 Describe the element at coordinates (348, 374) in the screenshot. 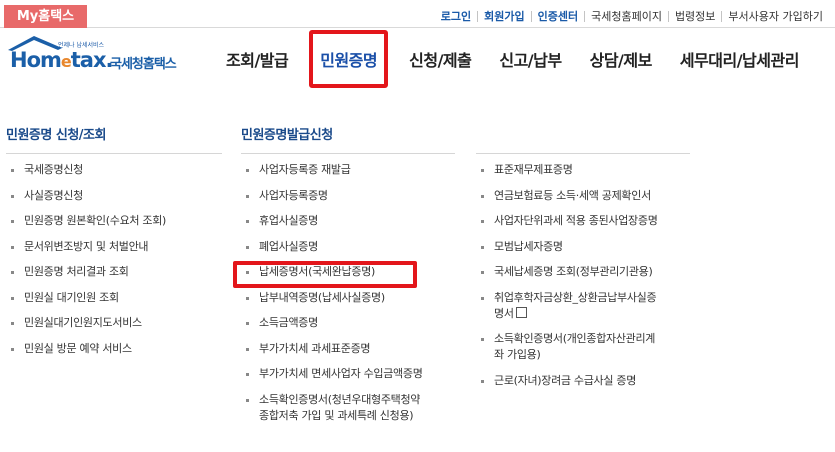

I see `menu-item: 부가가치세 면세사업자 수입금액증명` at that location.